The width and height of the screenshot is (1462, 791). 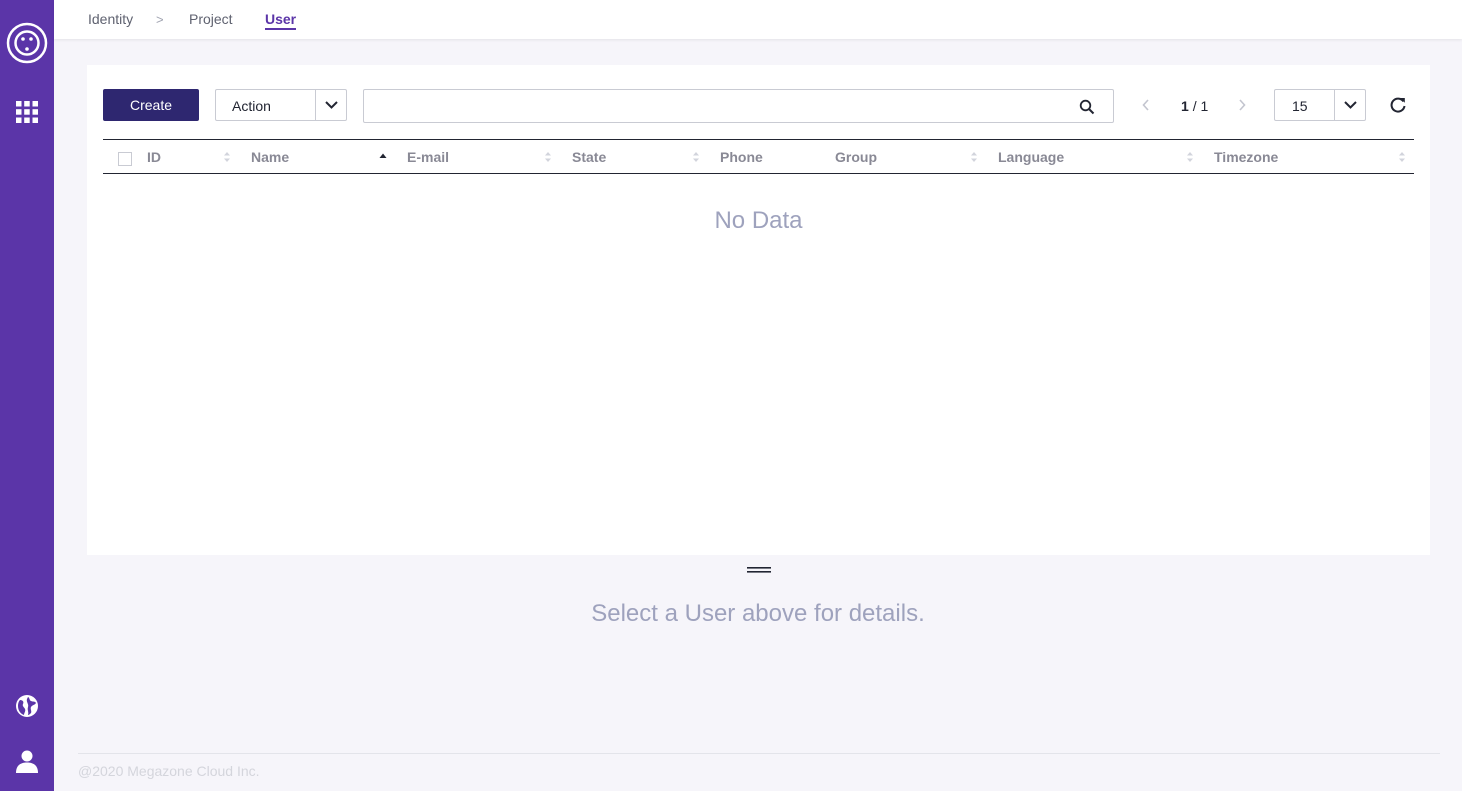 What do you see at coordinates (1398, 105) in the screenshot?
I see `refresh-icon` at bounding box center [1398, 105].